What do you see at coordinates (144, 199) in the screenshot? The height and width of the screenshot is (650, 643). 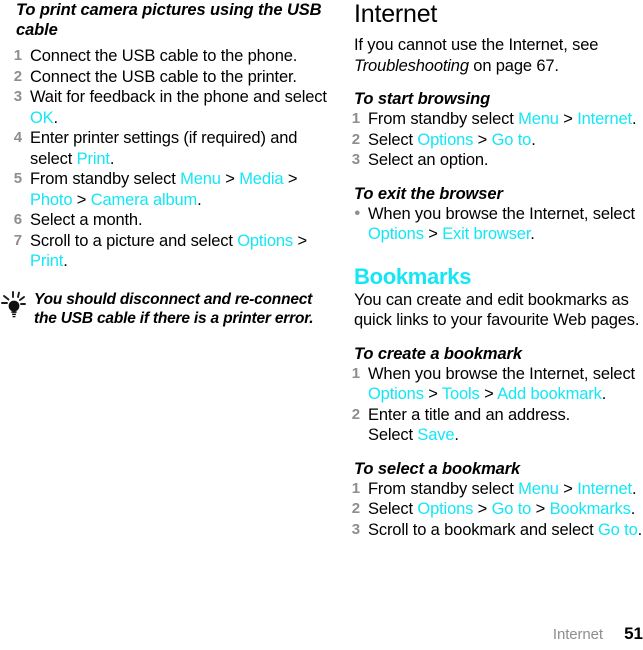 I see `ui-term: Camera album` at bounding box center [144, 199].